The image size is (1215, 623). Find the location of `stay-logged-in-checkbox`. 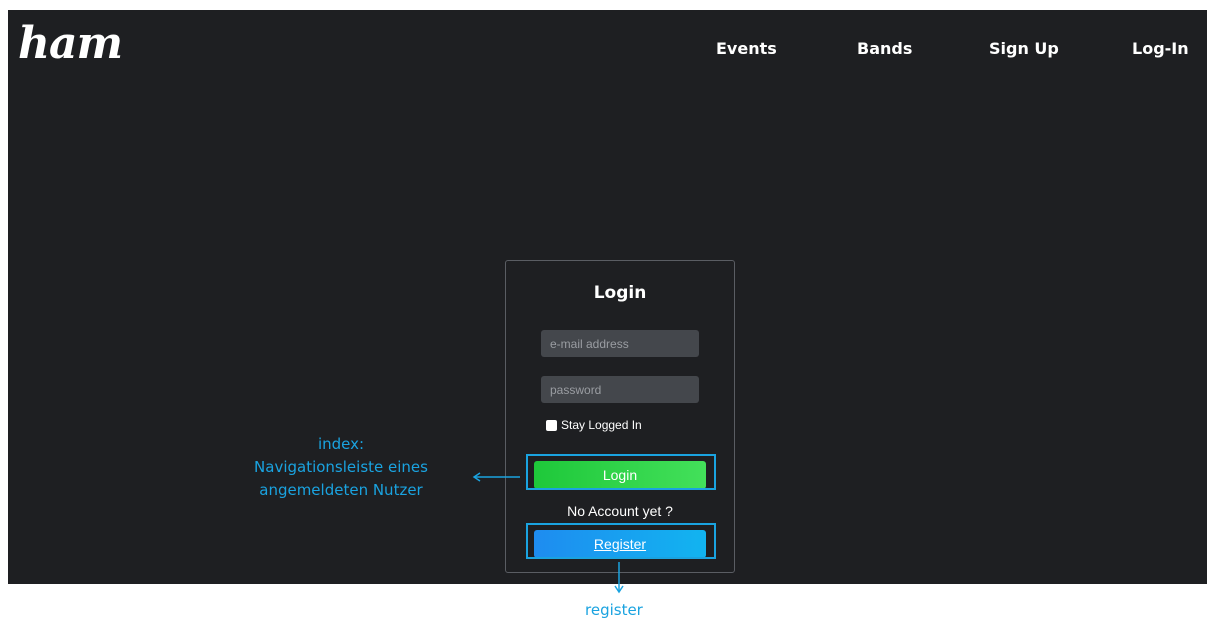

stay-logged-in-checkbox is located at coordinates (551, 425).